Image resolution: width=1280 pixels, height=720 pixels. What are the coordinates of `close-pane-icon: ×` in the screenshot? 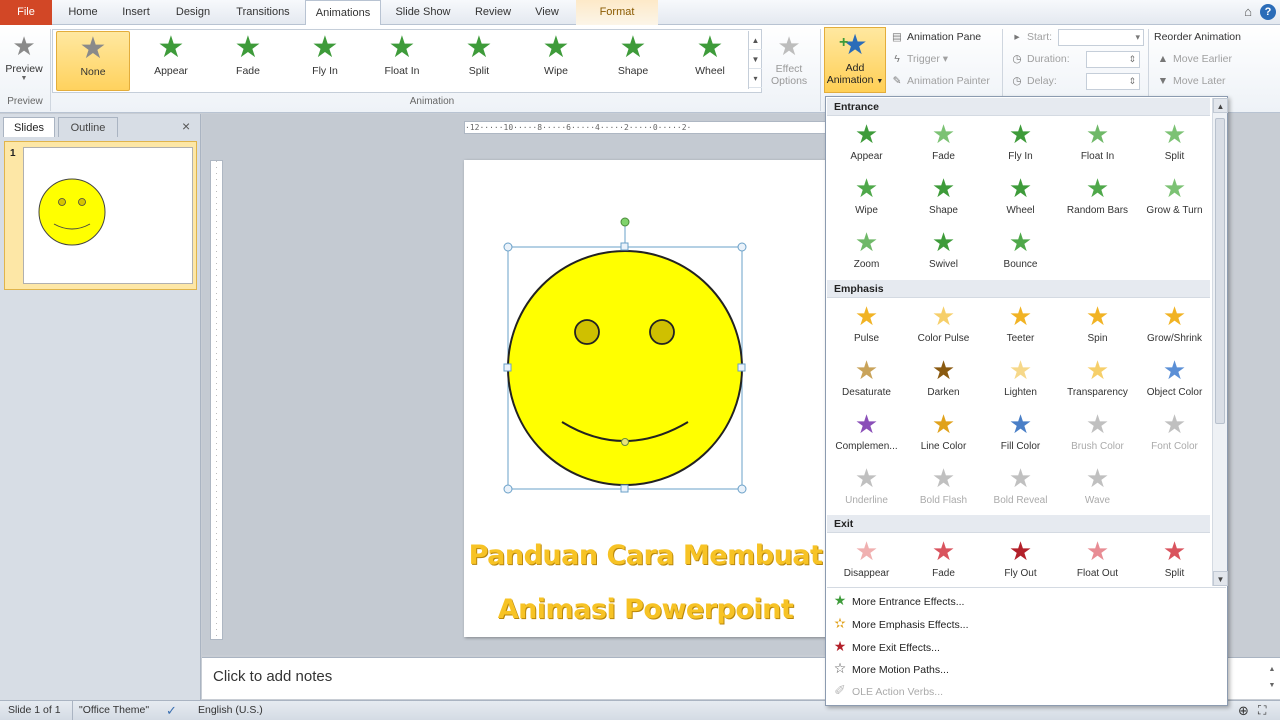 It's located at (186, 126).